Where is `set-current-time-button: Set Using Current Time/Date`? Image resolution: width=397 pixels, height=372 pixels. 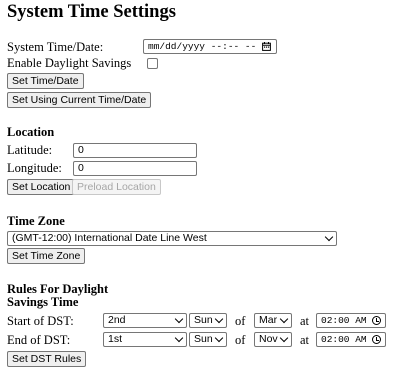 set-current-time-button: Set Using Current Time/Date is located at coordinates (79, 100).